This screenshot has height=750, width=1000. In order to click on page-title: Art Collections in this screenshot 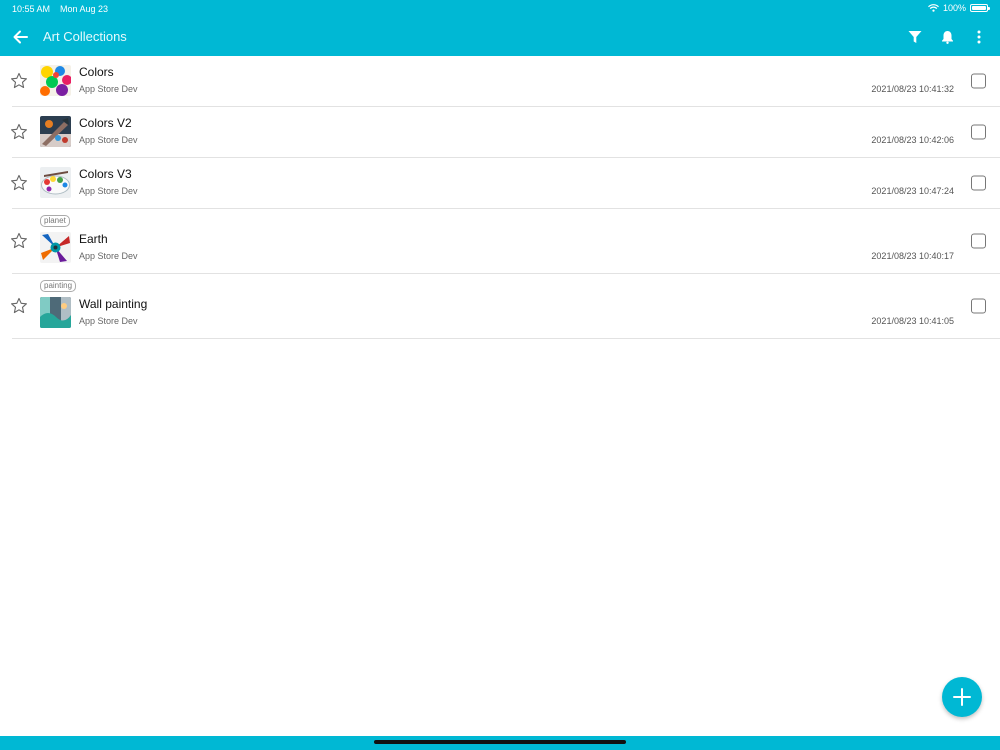, I will do `click(85, 36)`.